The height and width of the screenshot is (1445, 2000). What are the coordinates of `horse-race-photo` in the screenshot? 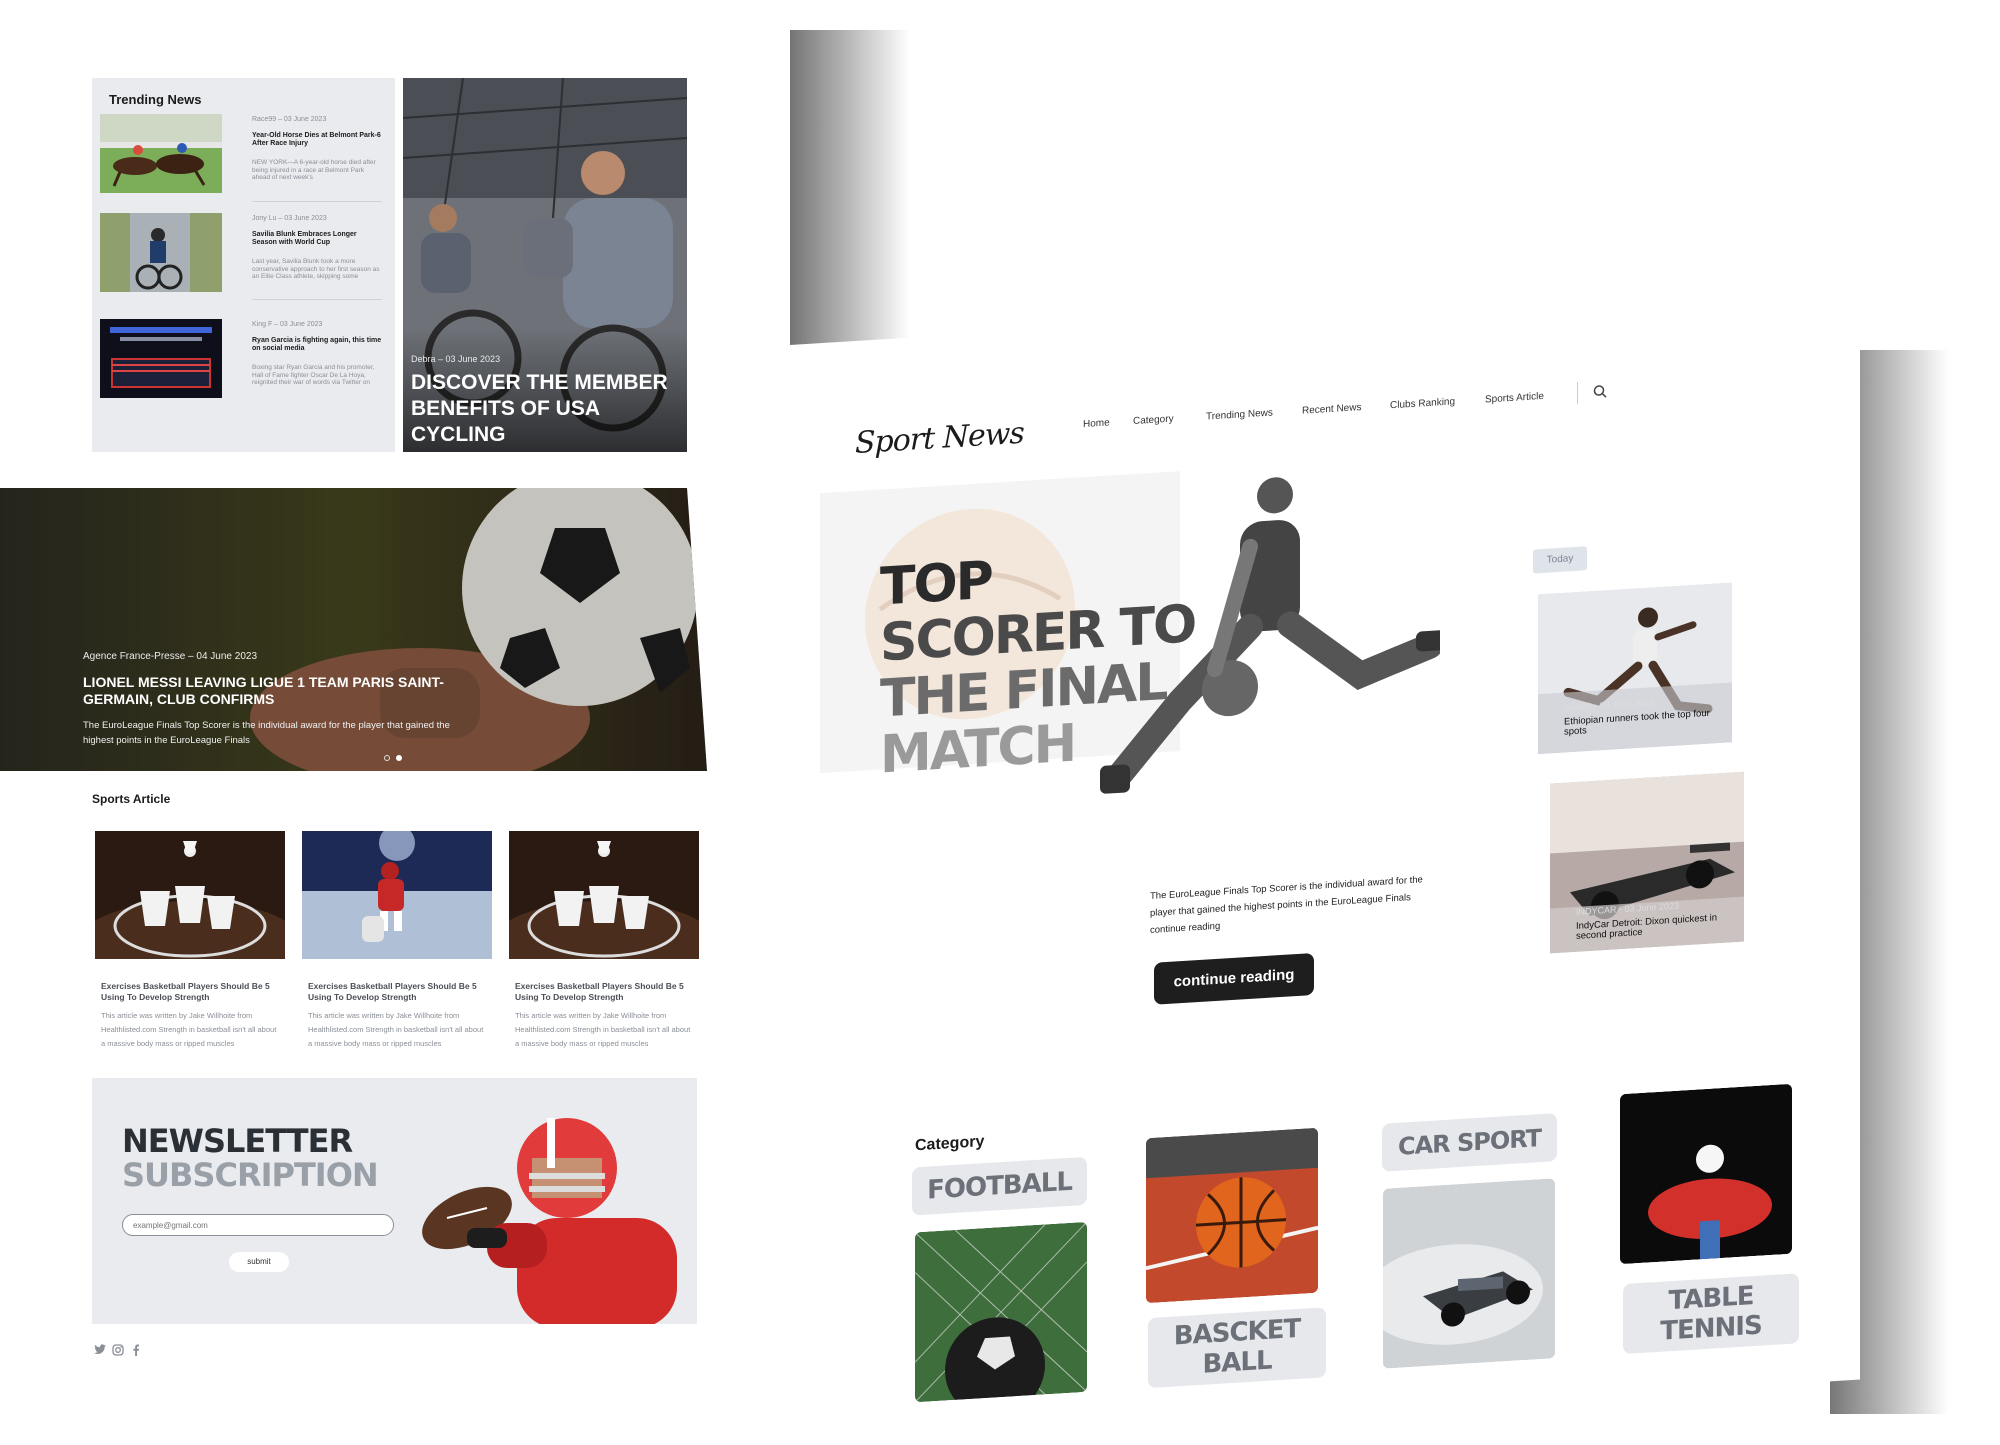 It's located at (161, 153).